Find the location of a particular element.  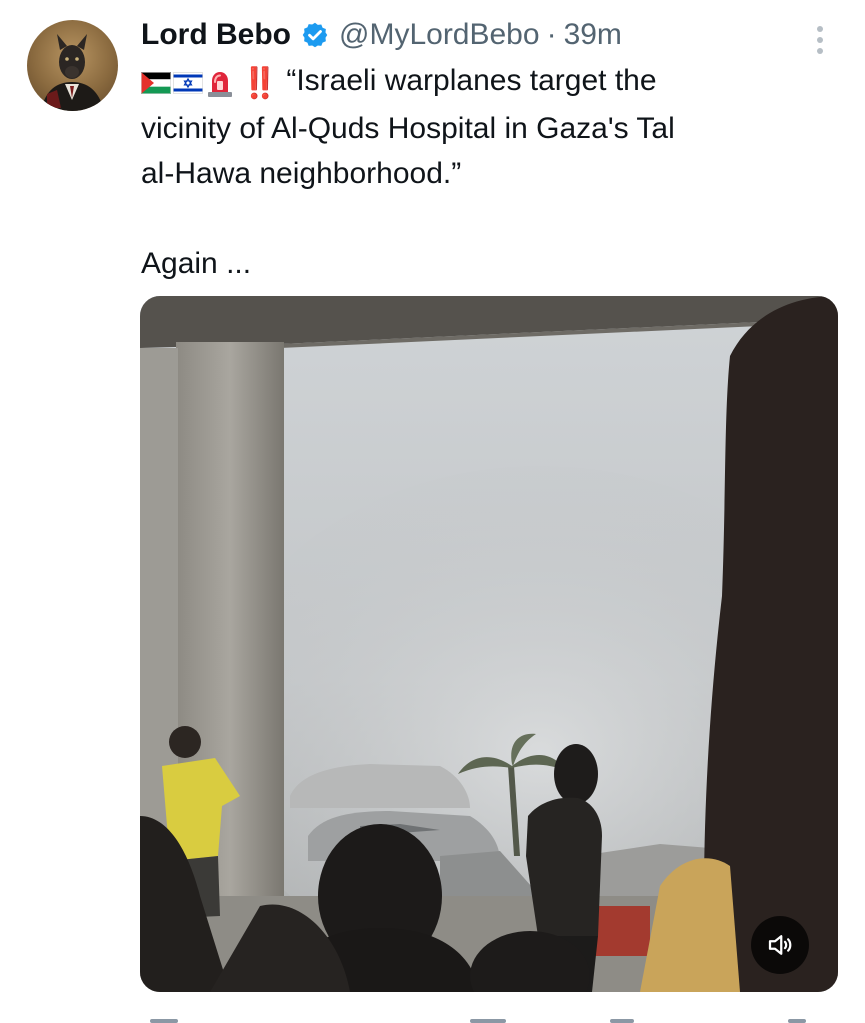

emoji-row: ‼️ is located at coordinates (209, 83).